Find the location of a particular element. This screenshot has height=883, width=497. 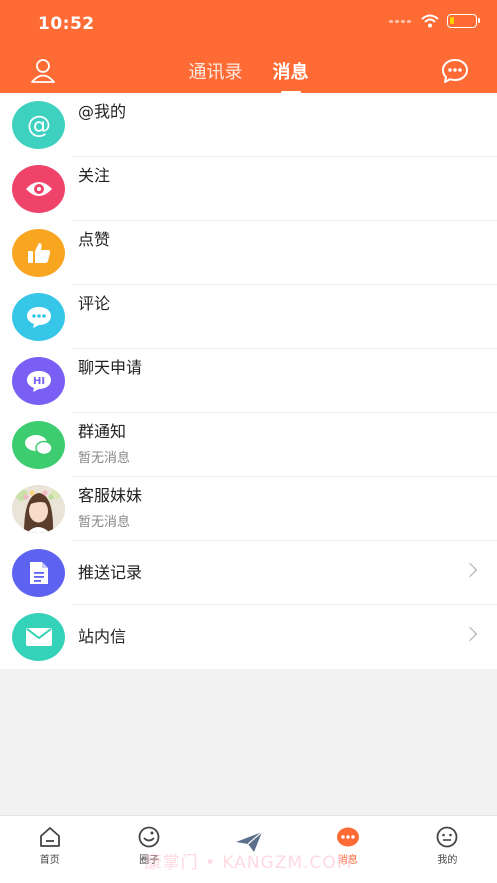

list-item-title: 聊天申请 is located at coordinates (110, 367).